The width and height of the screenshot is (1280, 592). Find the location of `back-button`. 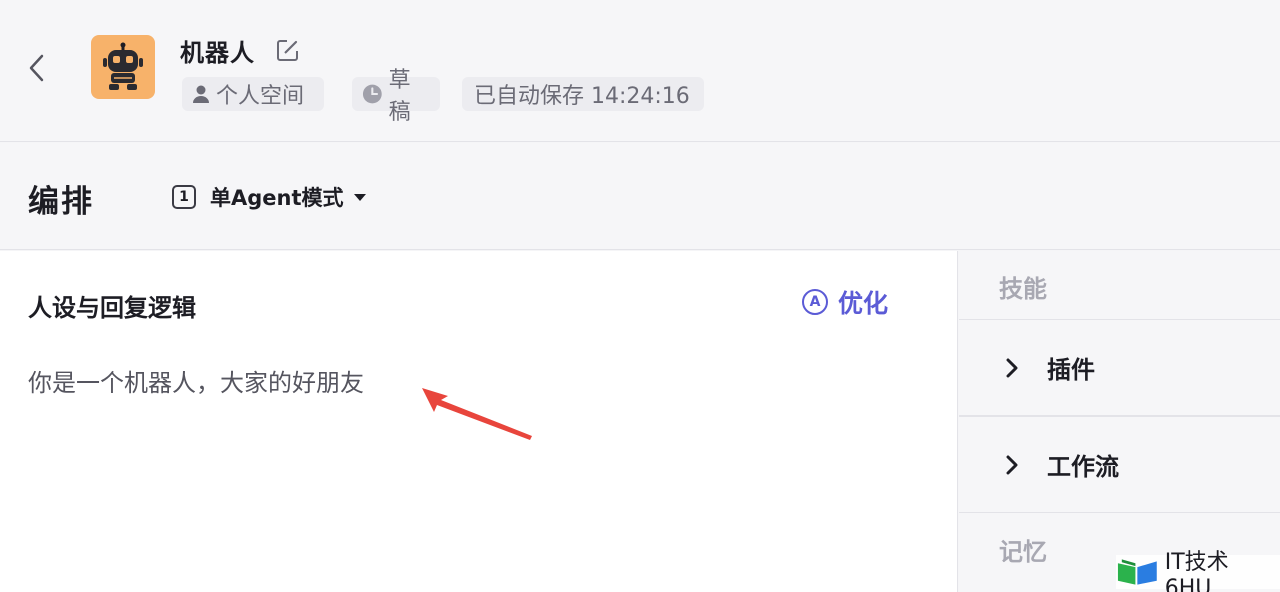

back-button is located at coordinates (36, 68).